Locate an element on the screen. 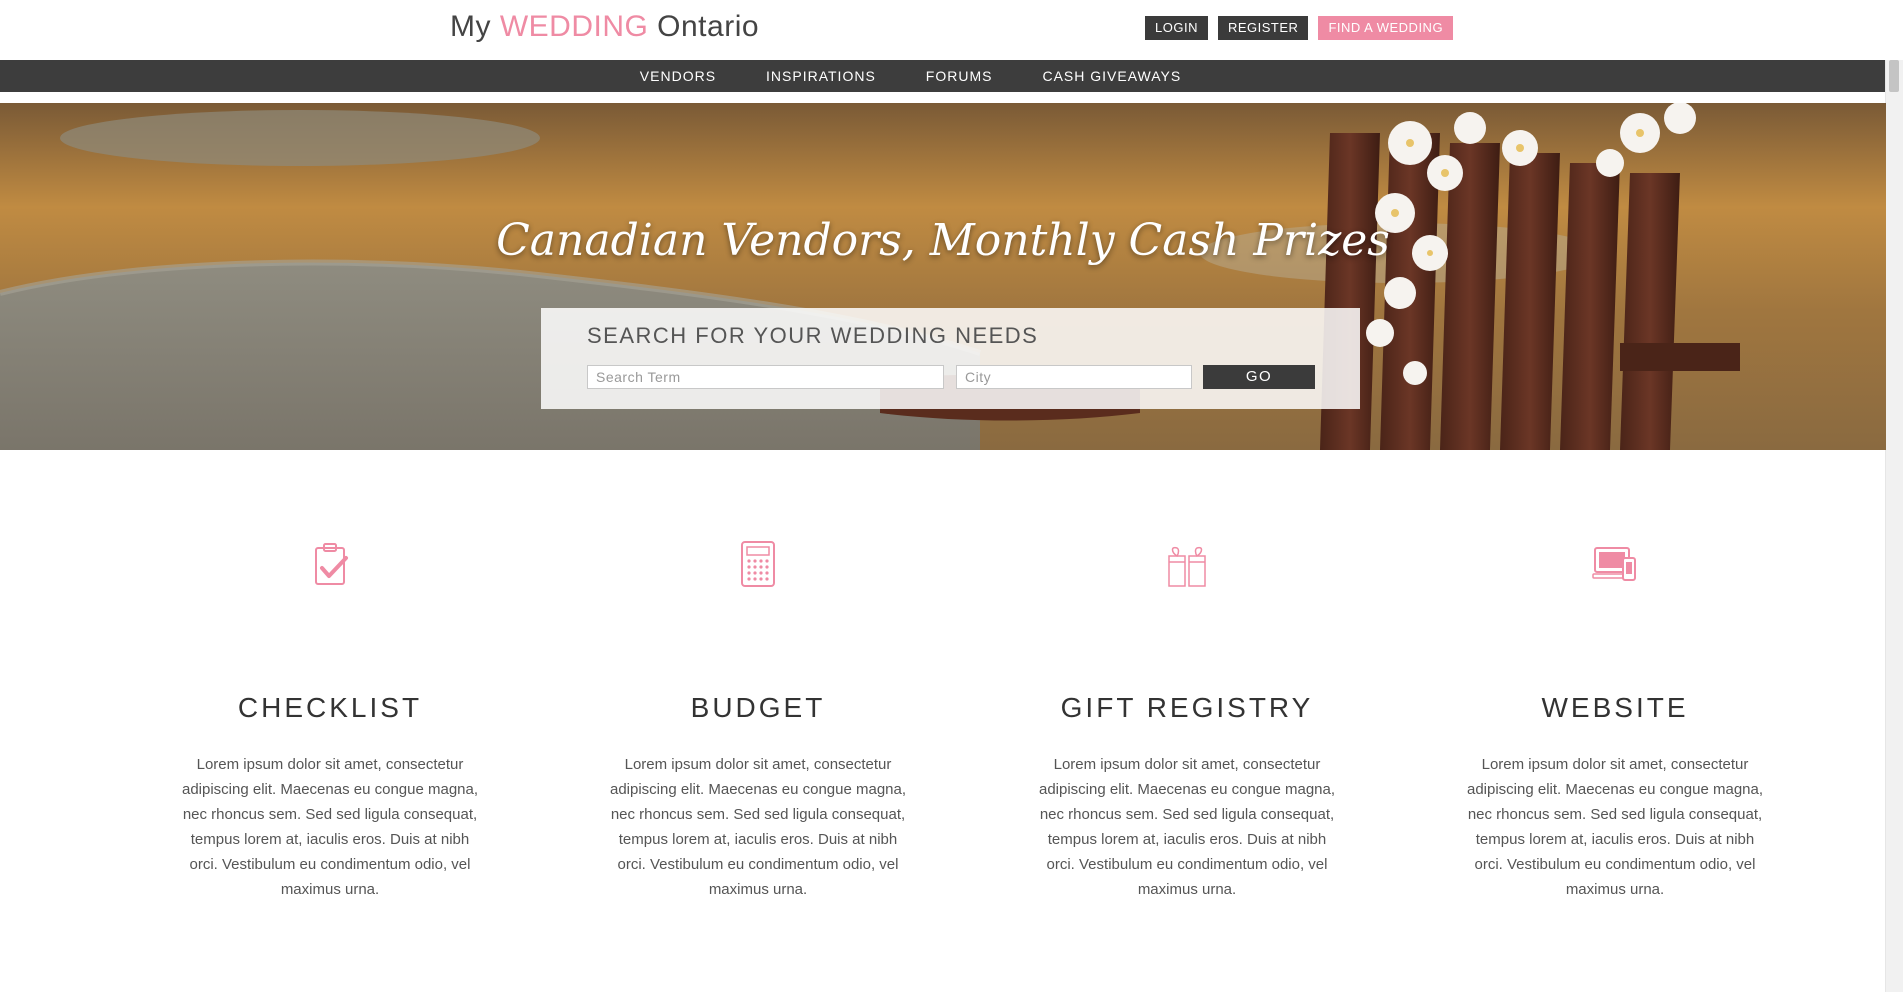  register-button: REGISTER is located at coordinates (1263, 28).